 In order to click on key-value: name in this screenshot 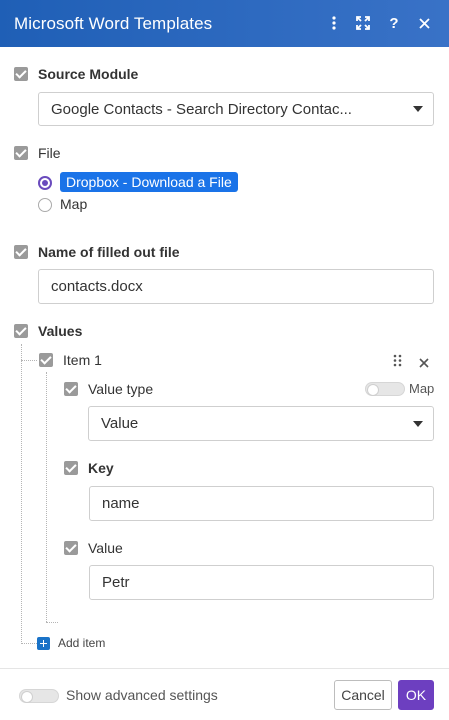, I will do `click(121, 503)`.